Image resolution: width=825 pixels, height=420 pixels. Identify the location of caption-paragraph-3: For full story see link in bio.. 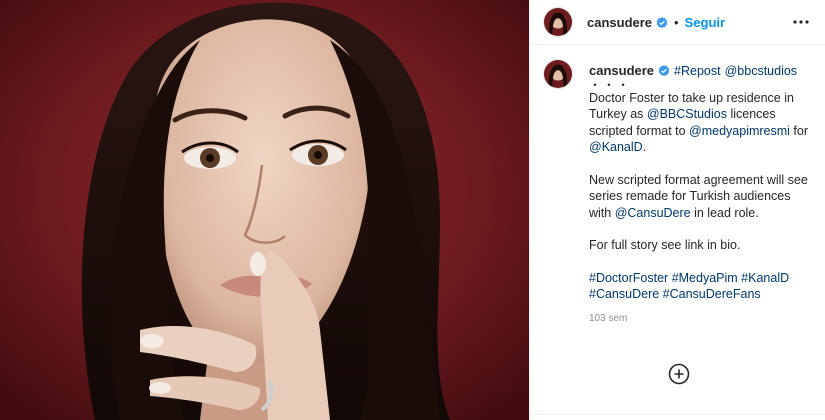
(665, 245).